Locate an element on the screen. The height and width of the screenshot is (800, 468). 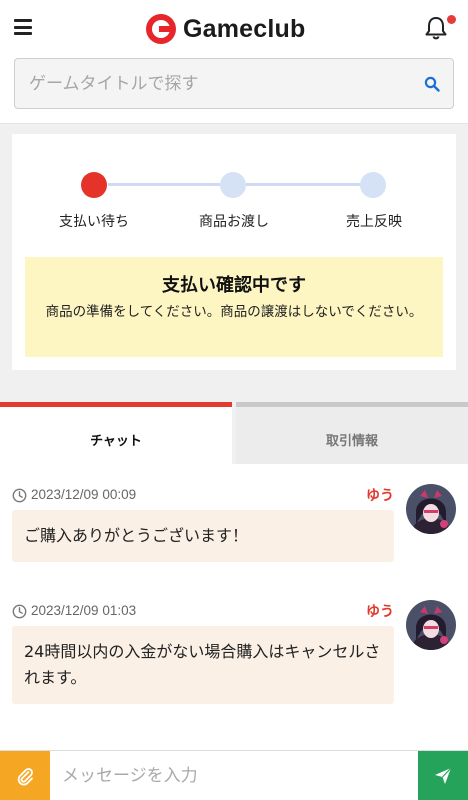
attach-button is located at coordinates (25, 775).